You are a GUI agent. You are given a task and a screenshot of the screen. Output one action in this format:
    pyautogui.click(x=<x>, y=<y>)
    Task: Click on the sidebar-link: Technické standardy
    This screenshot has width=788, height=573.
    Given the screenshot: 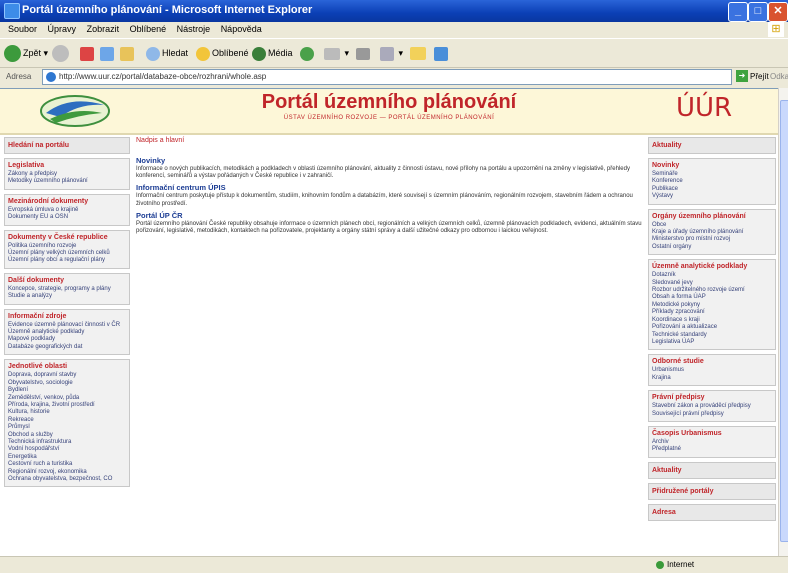 What is the action you would take?
    pyautogui.click(x=712, y=335)
    